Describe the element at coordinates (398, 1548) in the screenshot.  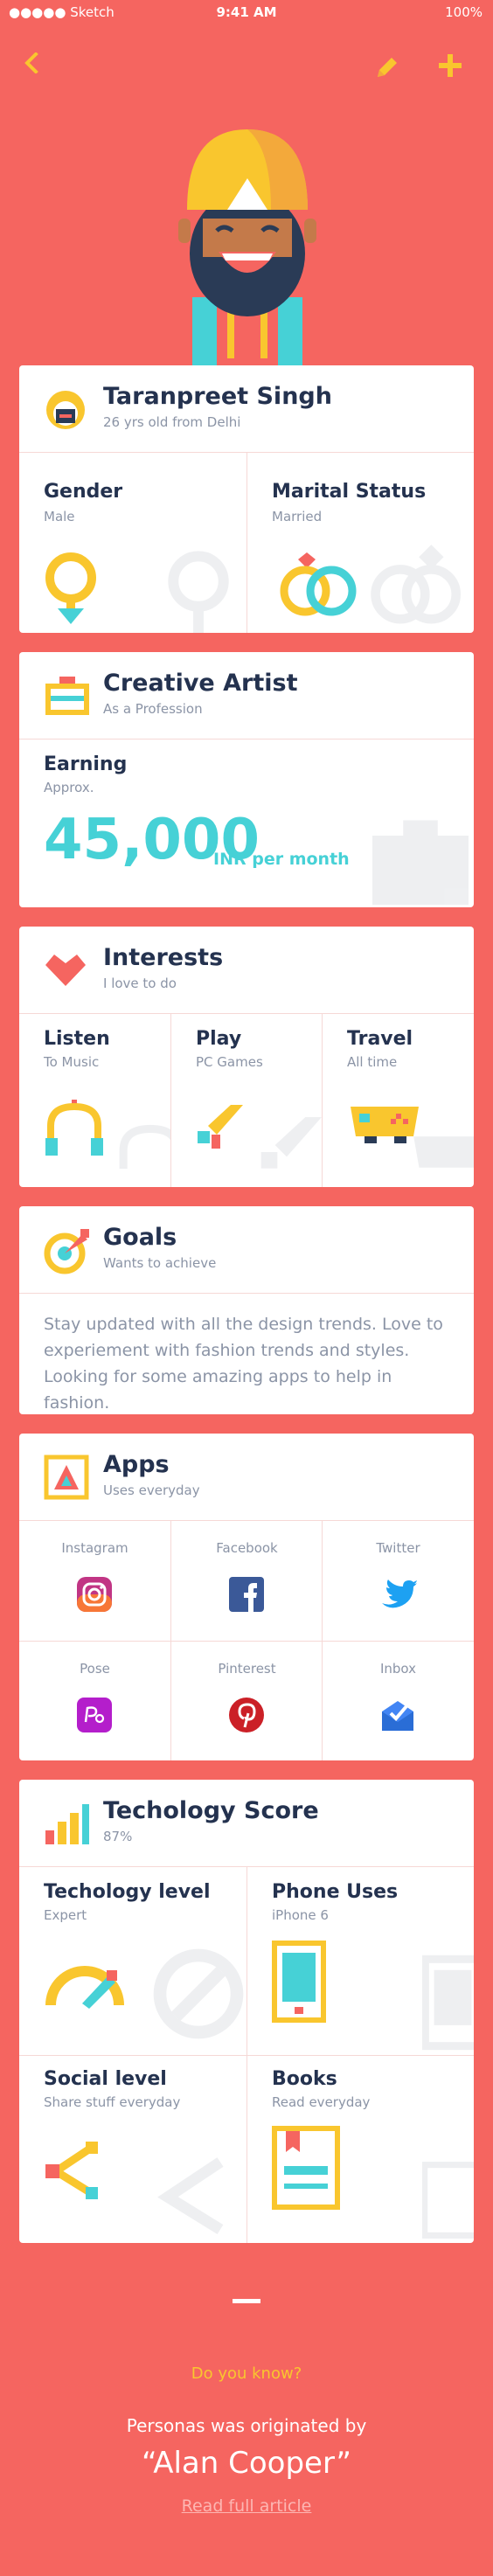
I see `app-name: Twitter` at that location.